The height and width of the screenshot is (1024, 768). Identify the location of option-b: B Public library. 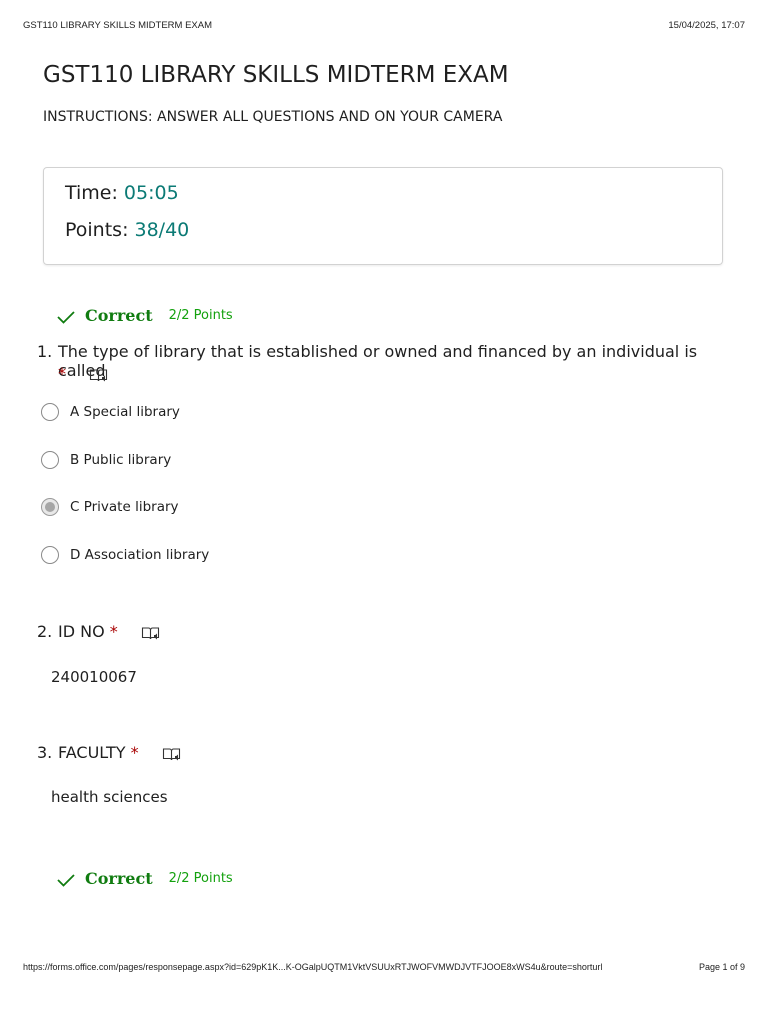
(106, 460).